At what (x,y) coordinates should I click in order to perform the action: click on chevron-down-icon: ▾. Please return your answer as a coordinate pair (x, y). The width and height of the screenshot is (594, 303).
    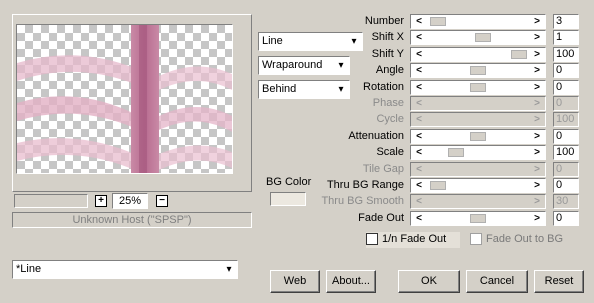
    Looking at the image, I should click on (229, 269).